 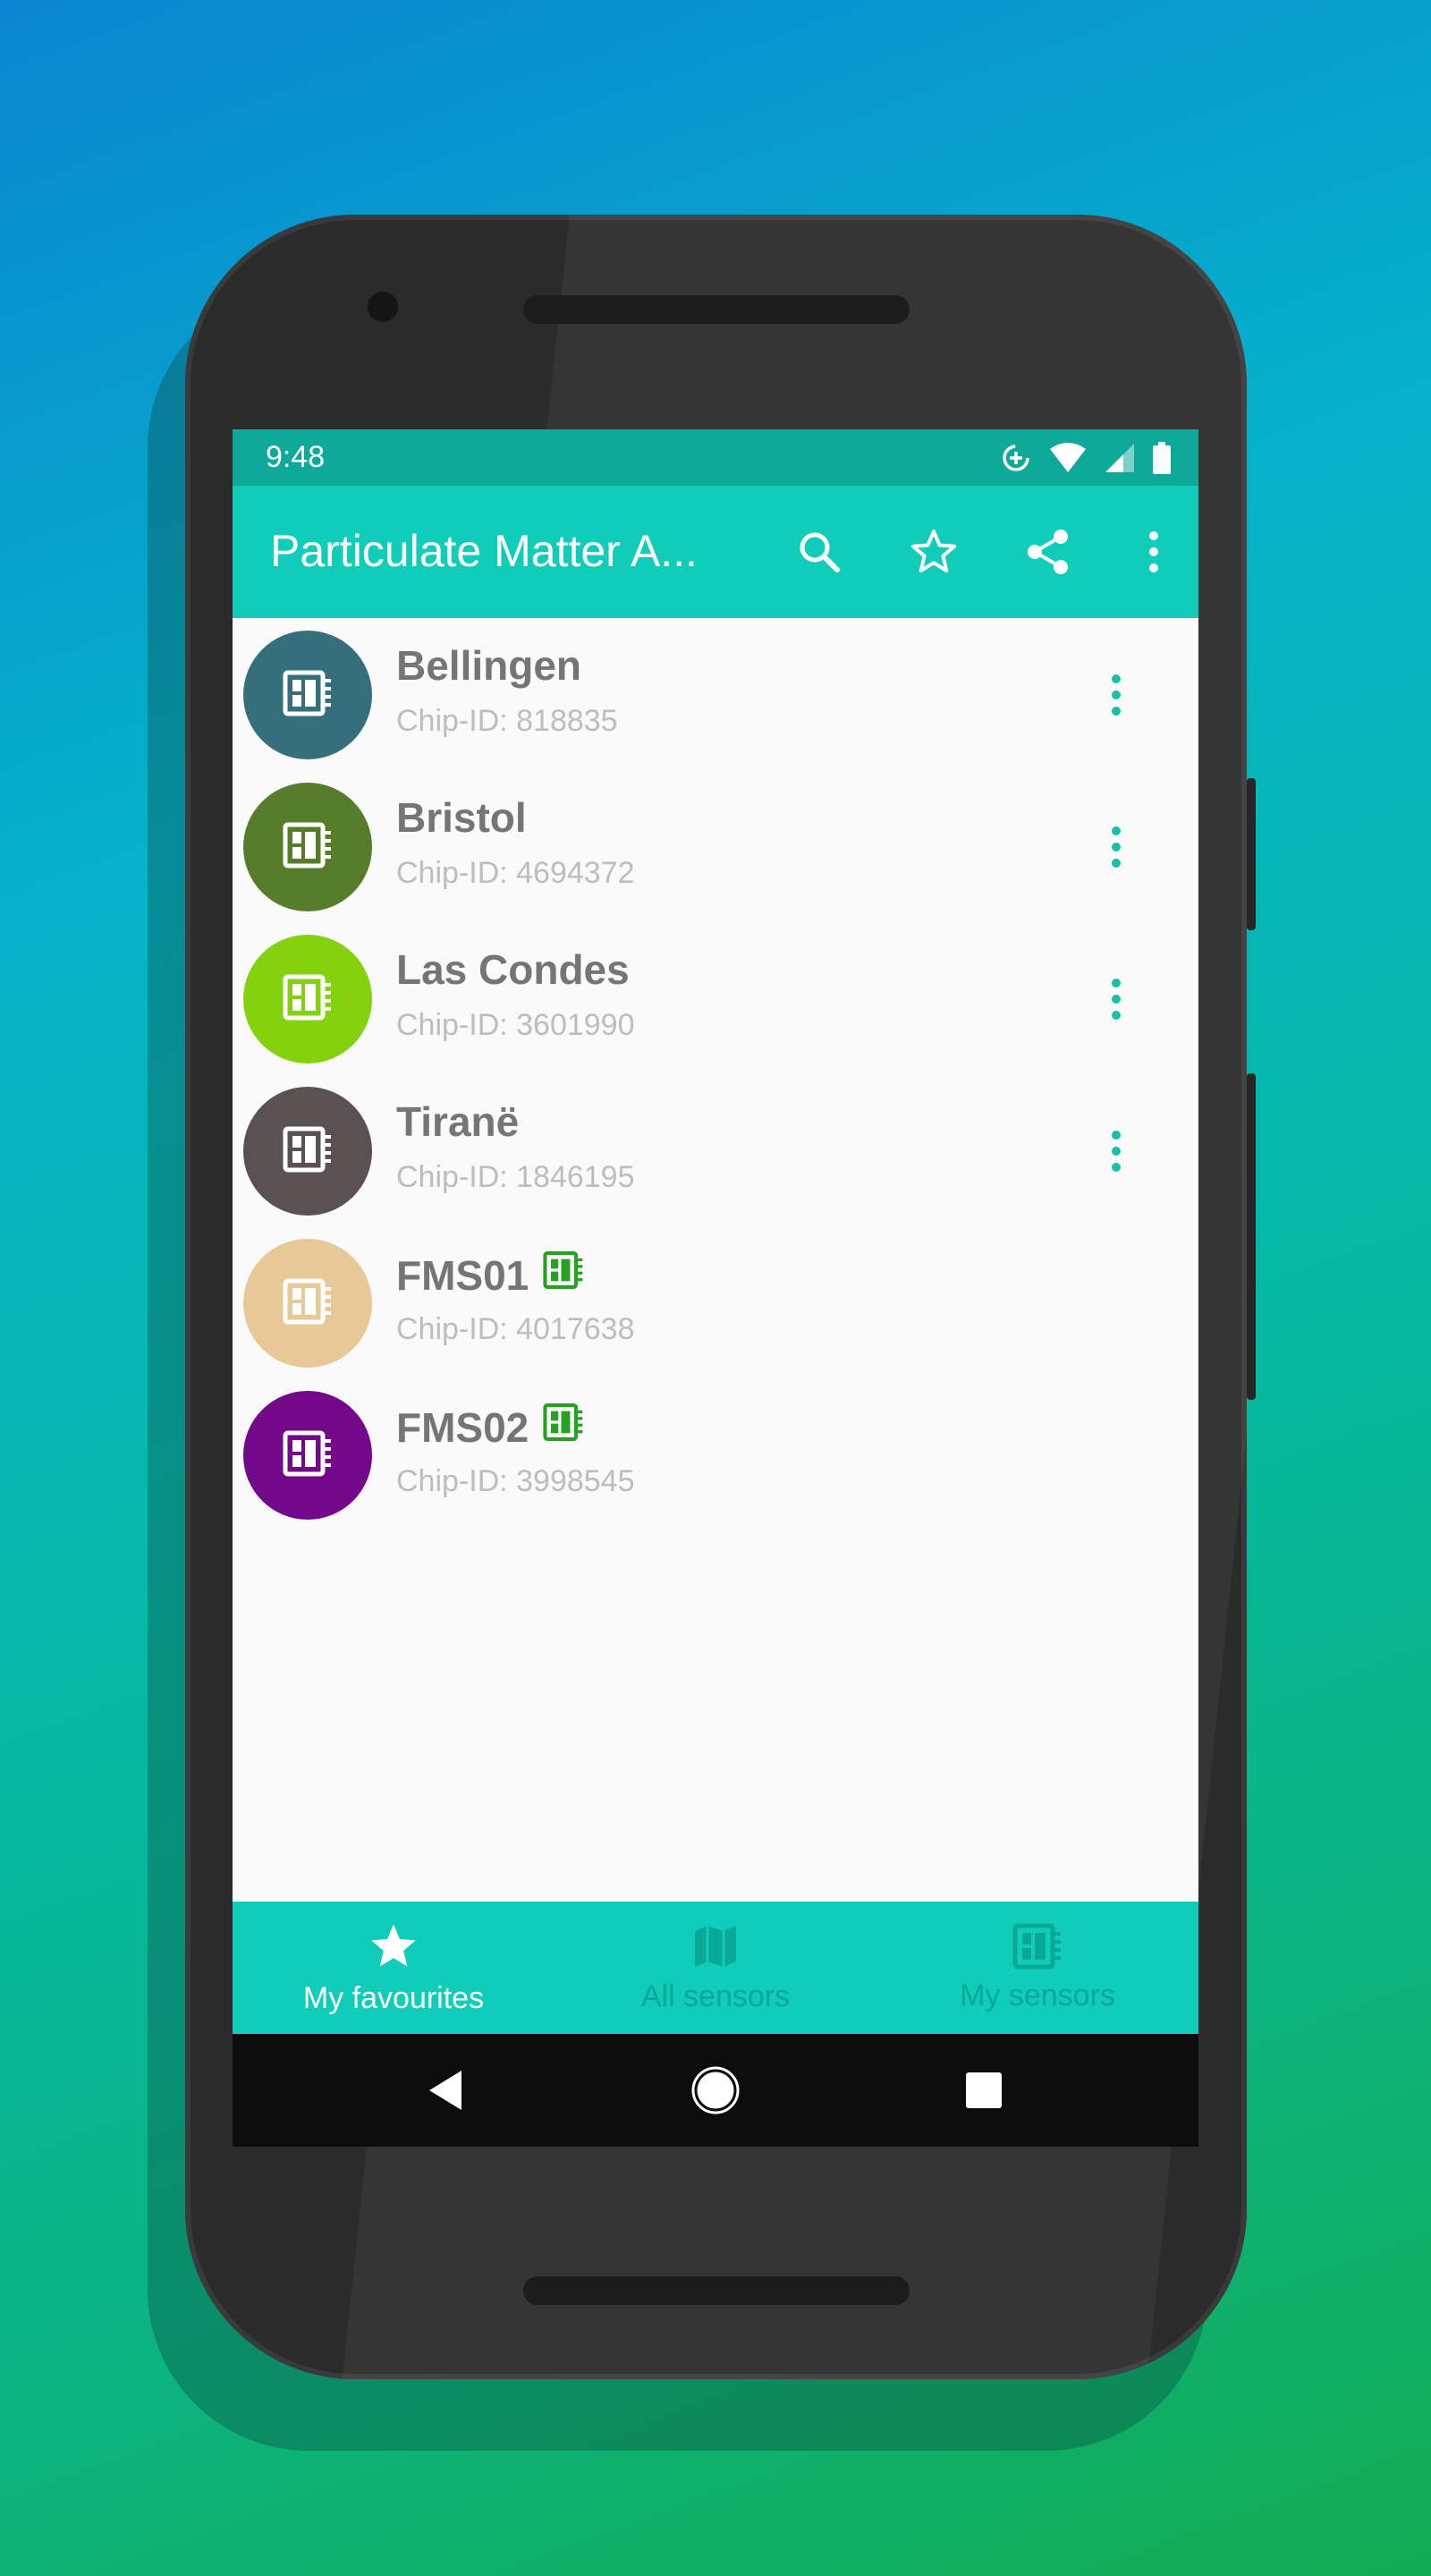 What do you see at coordinates (716, 1454) in the screenshot?
I see `sensor-list-item: FMS02 Chip-ID: 3998545` at bounding box center [716, 1454].